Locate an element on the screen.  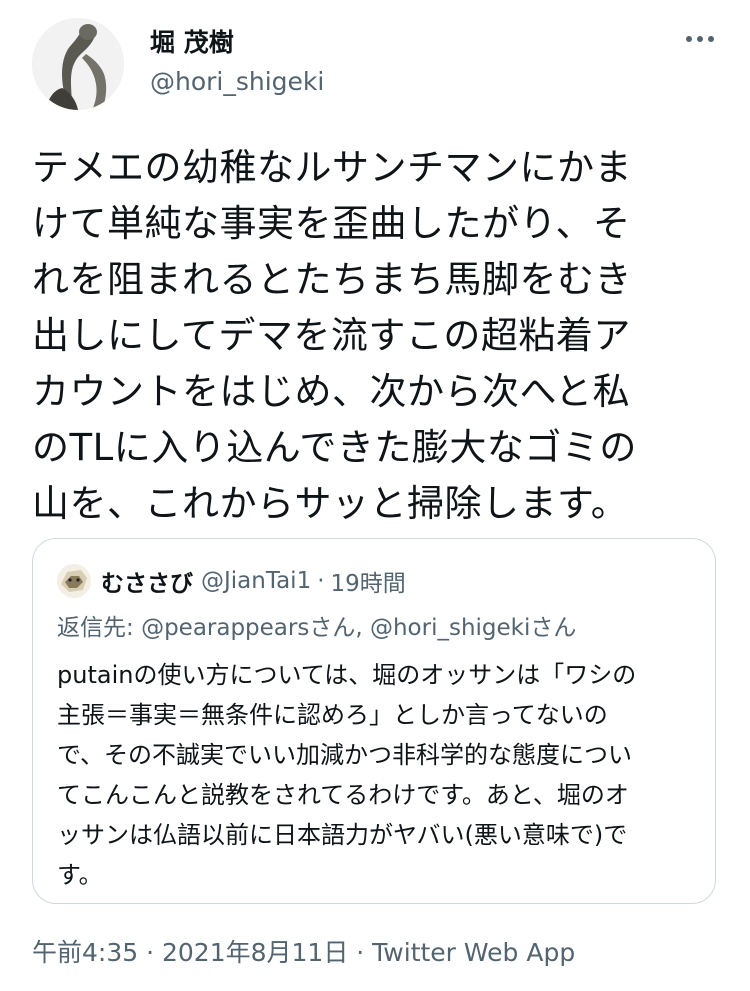
tweet-metadata: 午前4:35 · 2021年8月11日 · Twitter Web App is located at coordinates (303, 953).